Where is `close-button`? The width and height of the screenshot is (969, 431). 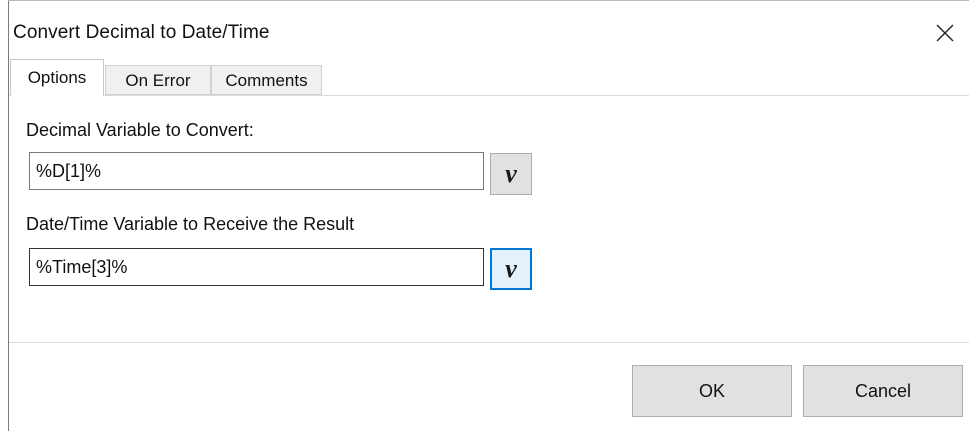 close-button is located at coordinates (945, 33).